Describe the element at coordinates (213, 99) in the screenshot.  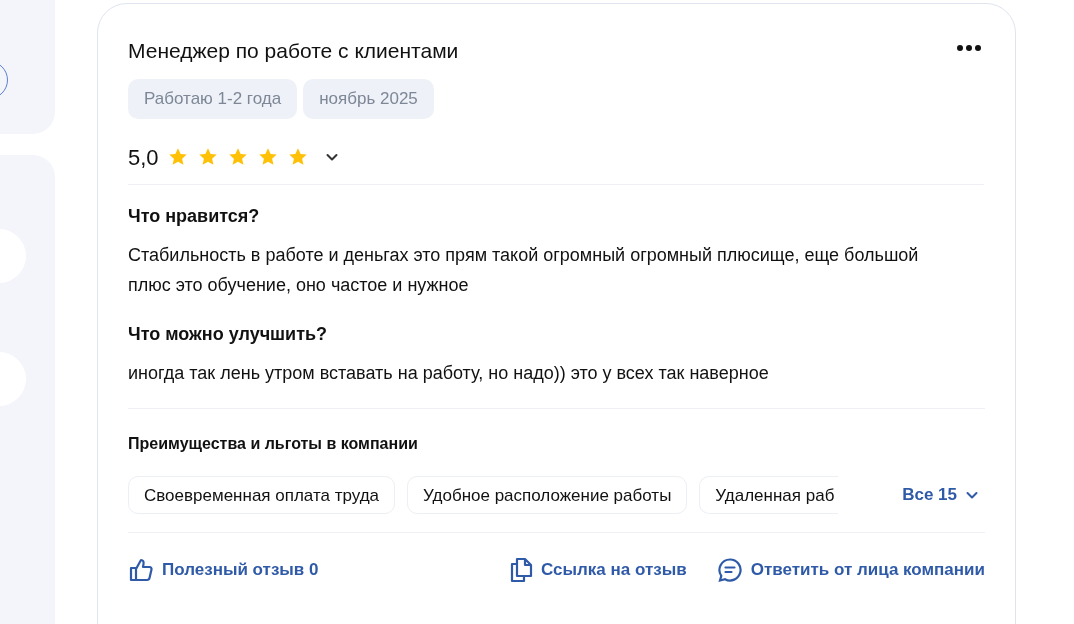
I see `tag: Работаю 1-2 года` at that location.